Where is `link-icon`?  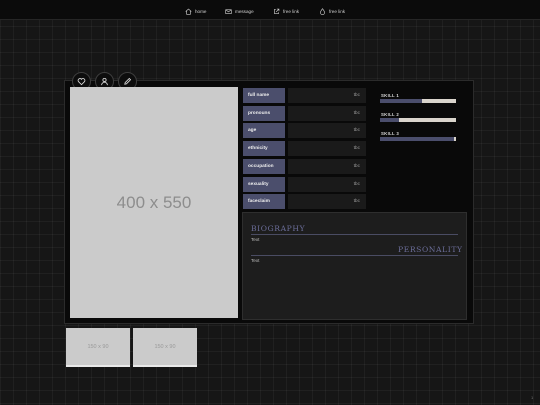
link-icon is located at coordinates (277, 11).